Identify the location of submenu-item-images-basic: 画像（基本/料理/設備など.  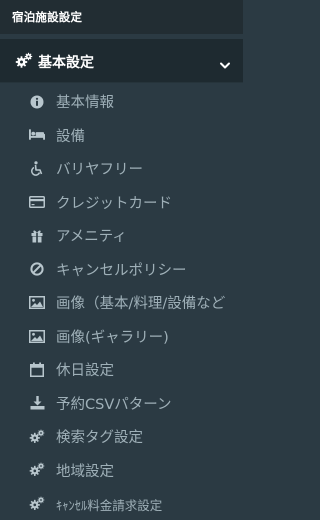
(121, 302).